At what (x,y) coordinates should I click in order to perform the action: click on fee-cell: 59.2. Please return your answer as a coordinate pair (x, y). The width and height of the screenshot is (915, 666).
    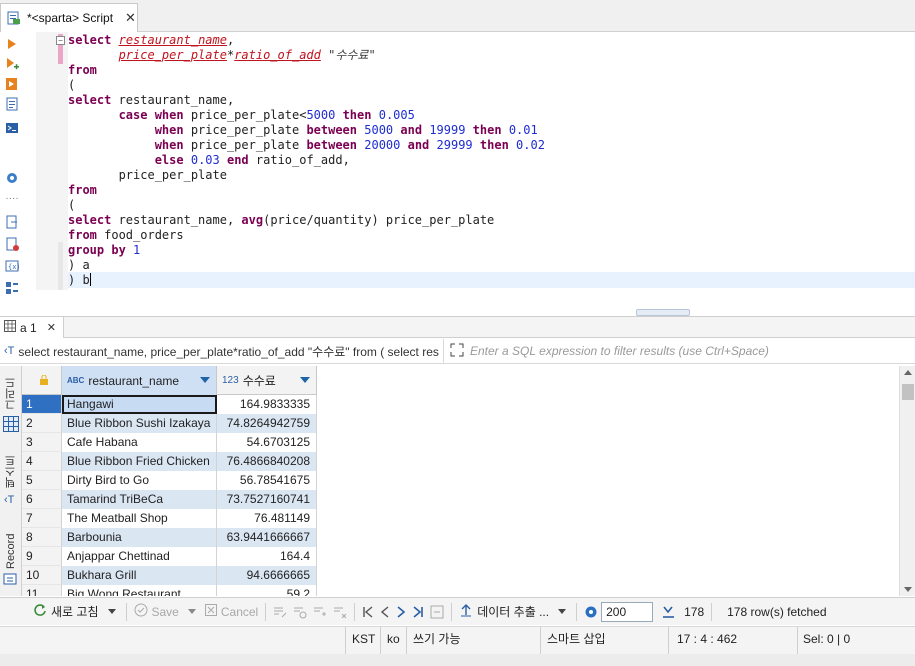
    Looking at the image, I should click on (267, 590).